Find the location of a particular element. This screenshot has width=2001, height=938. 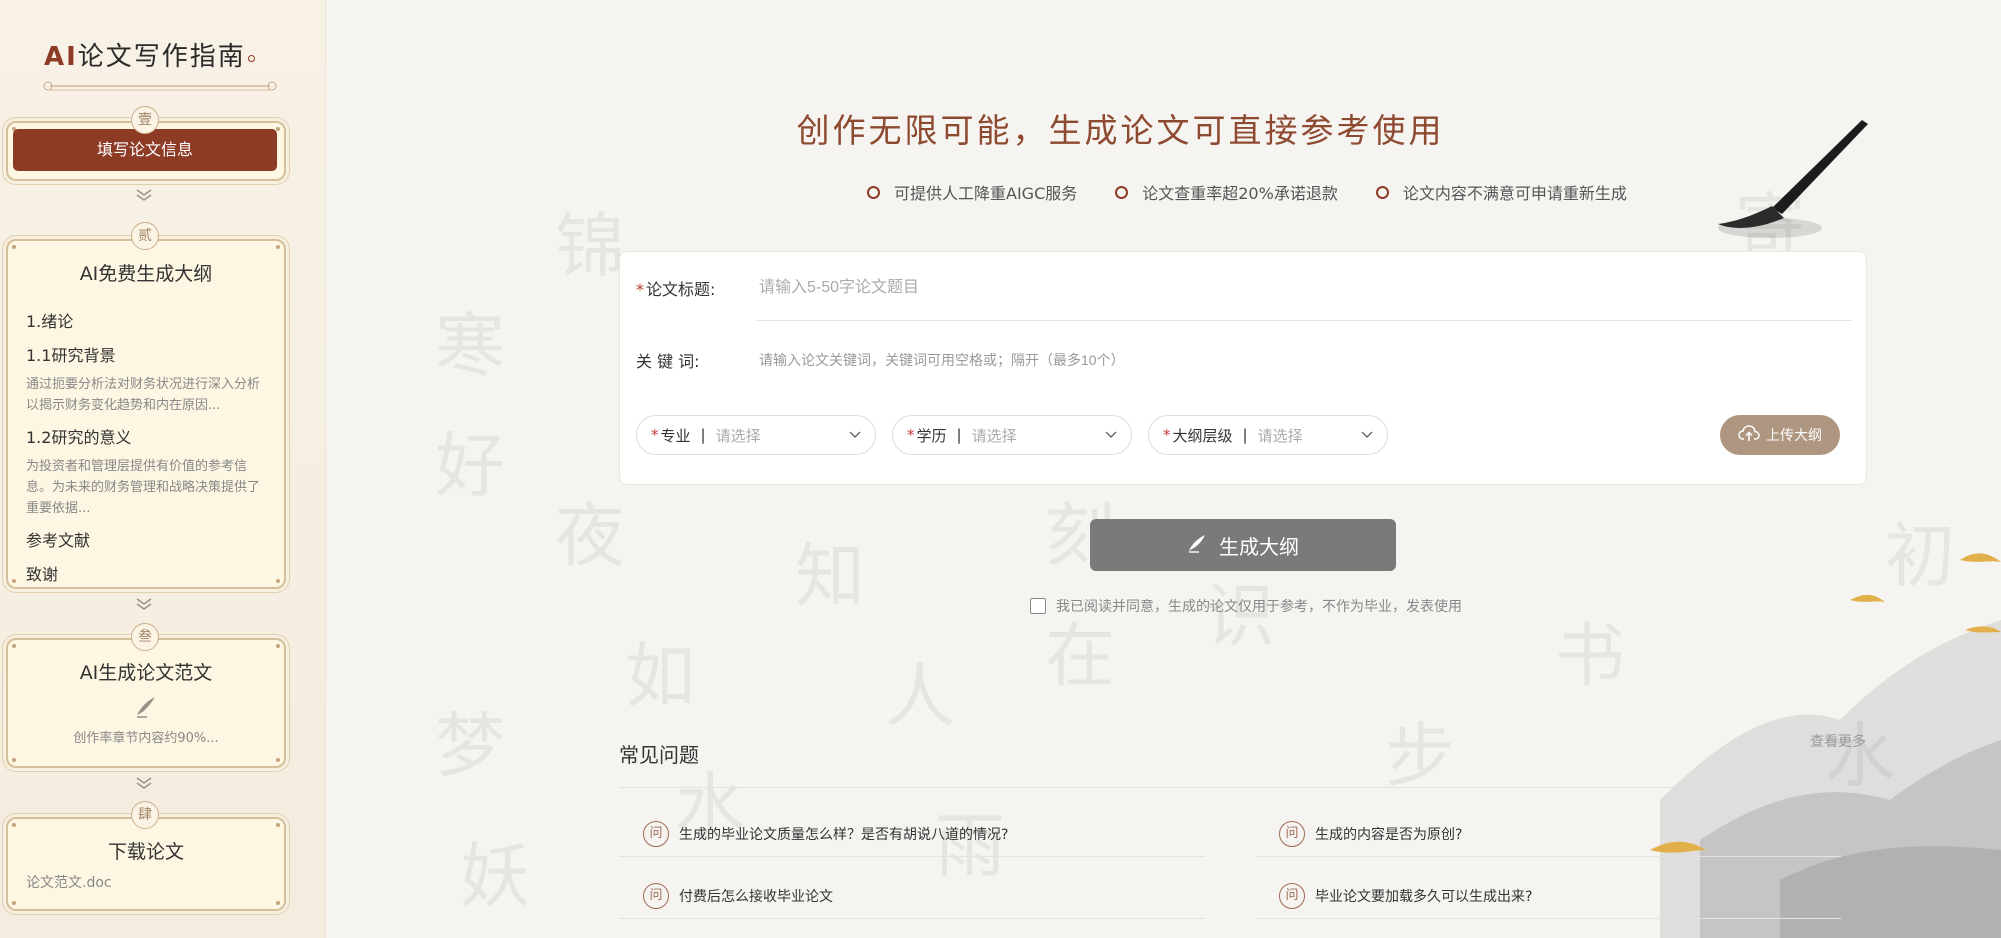

step-badge-4: 肆 is located at coordinates (145, 815).